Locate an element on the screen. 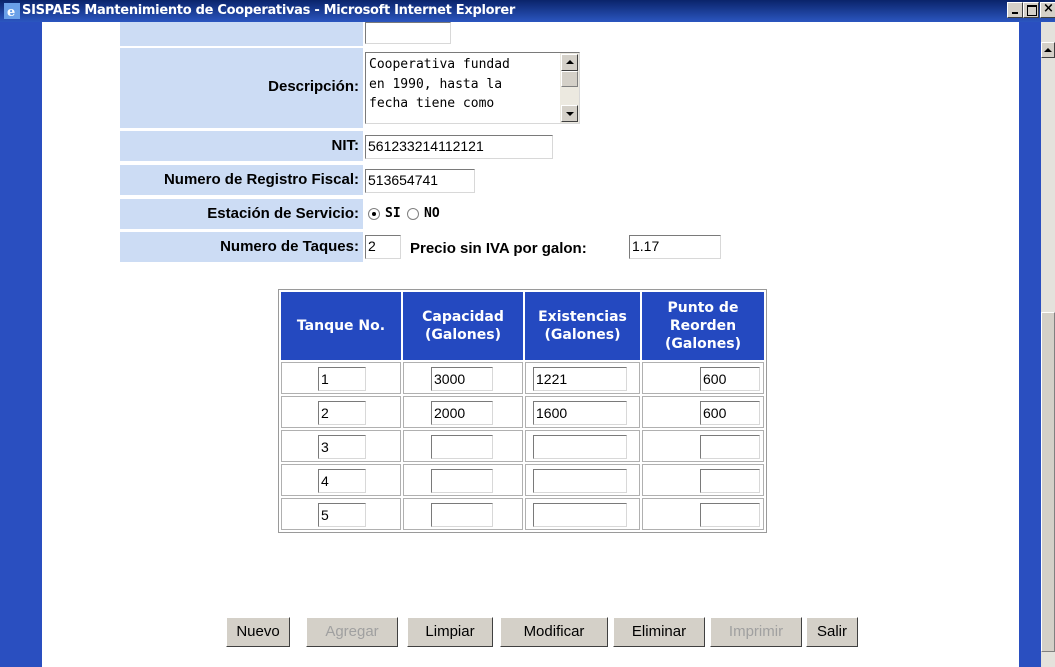  internet-explorer-icon: e is located at coordinates (12, 11).